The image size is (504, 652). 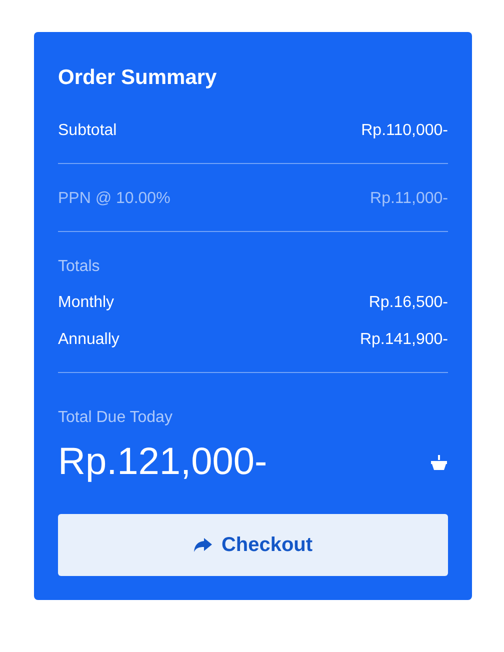 I want to click on card-title: Order Summary, so click(x=138, y=78).